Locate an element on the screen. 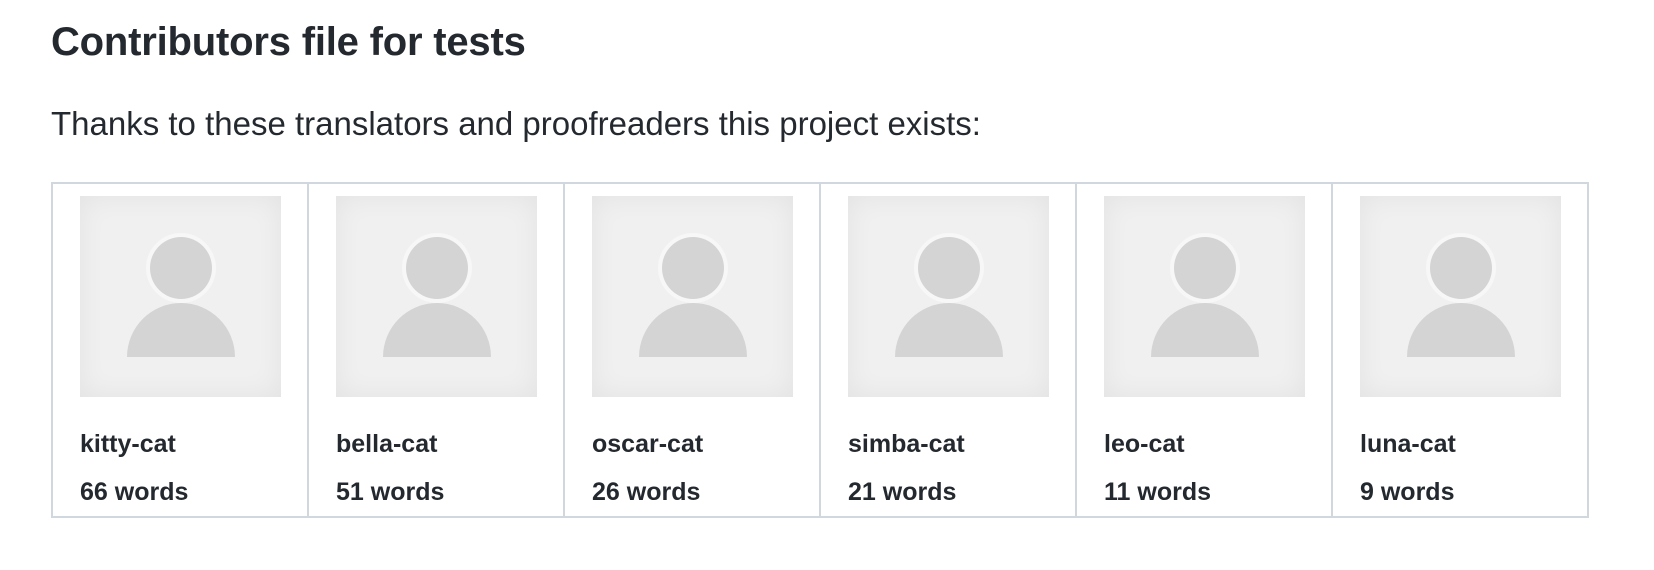 Image resolution: width=1654 pixels, height=570 pixels. contributor-name: leo-cat is located at coordinates (1144, 444).